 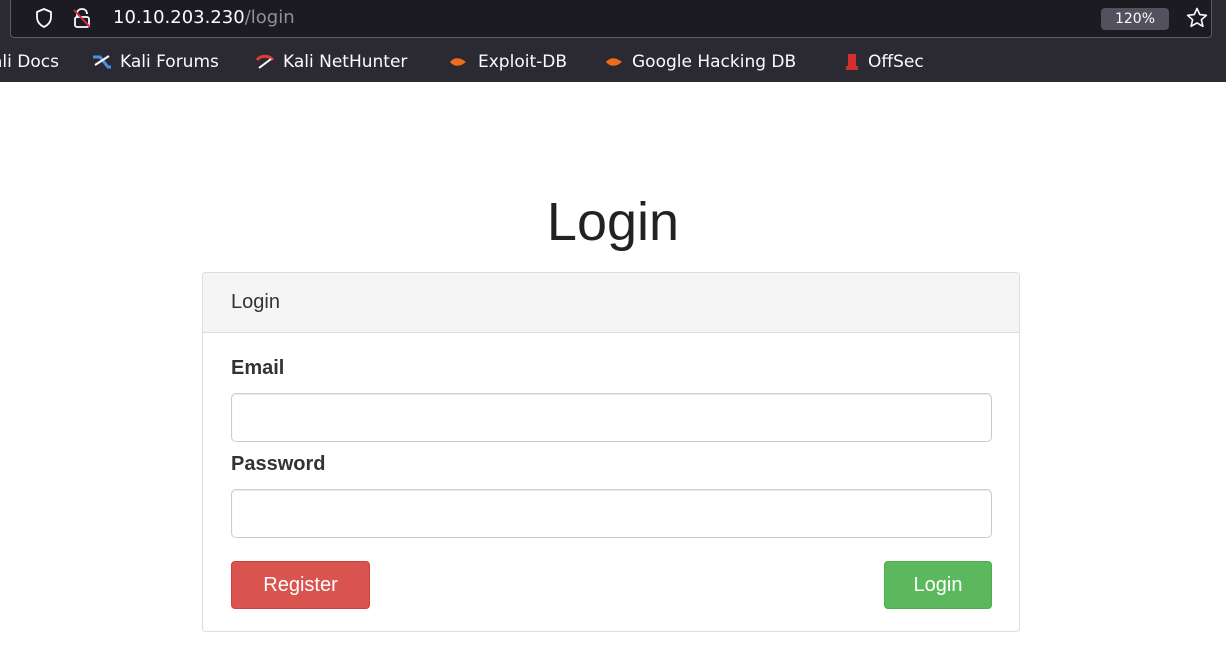 I want to click on bookmark-label: Kali NetHunter, so click(x=345, y=62).